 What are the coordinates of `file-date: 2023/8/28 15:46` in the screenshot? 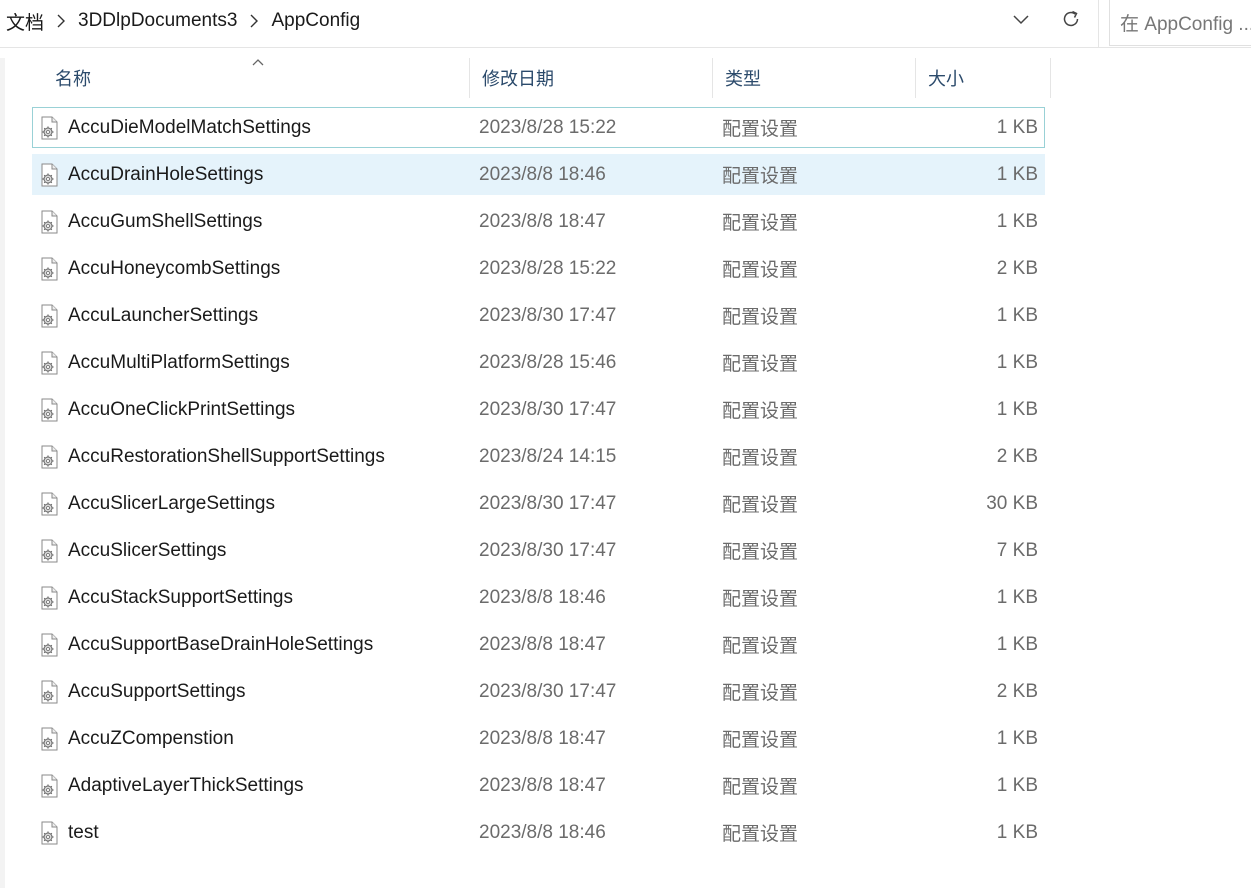 It's located at (548, 362).